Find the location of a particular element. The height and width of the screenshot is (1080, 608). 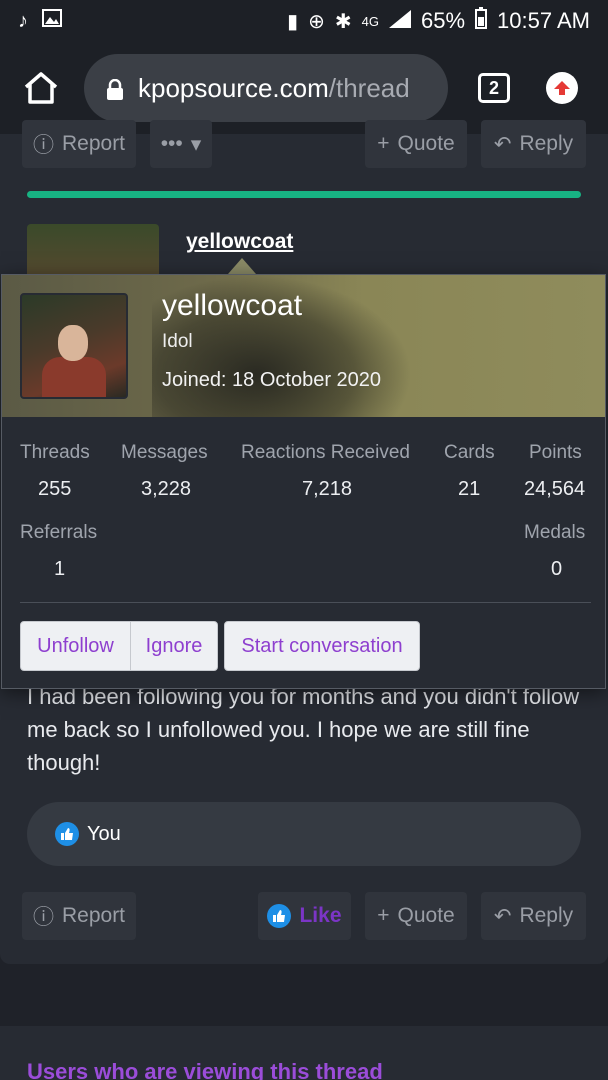

stat-messages-label: Messages is located at coordinates (164, 452).